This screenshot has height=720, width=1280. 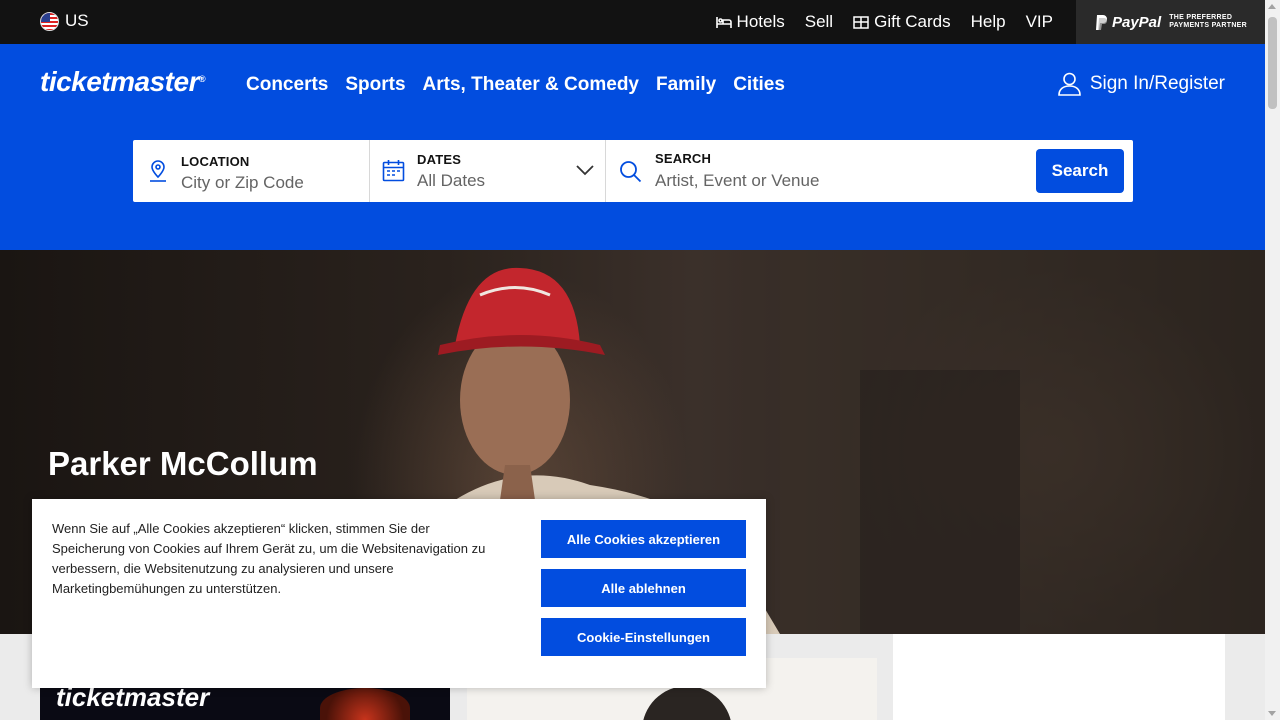 I want to click on help-link: Help, so click(x=988, y=22).